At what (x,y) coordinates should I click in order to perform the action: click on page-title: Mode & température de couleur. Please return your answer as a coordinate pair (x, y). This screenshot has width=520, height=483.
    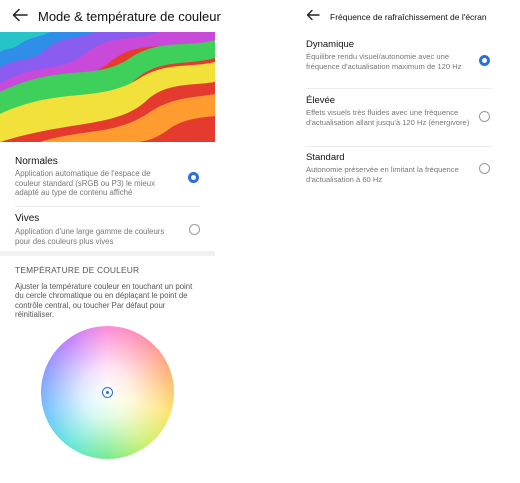
    Looking at the image, I should click on (129, 16).